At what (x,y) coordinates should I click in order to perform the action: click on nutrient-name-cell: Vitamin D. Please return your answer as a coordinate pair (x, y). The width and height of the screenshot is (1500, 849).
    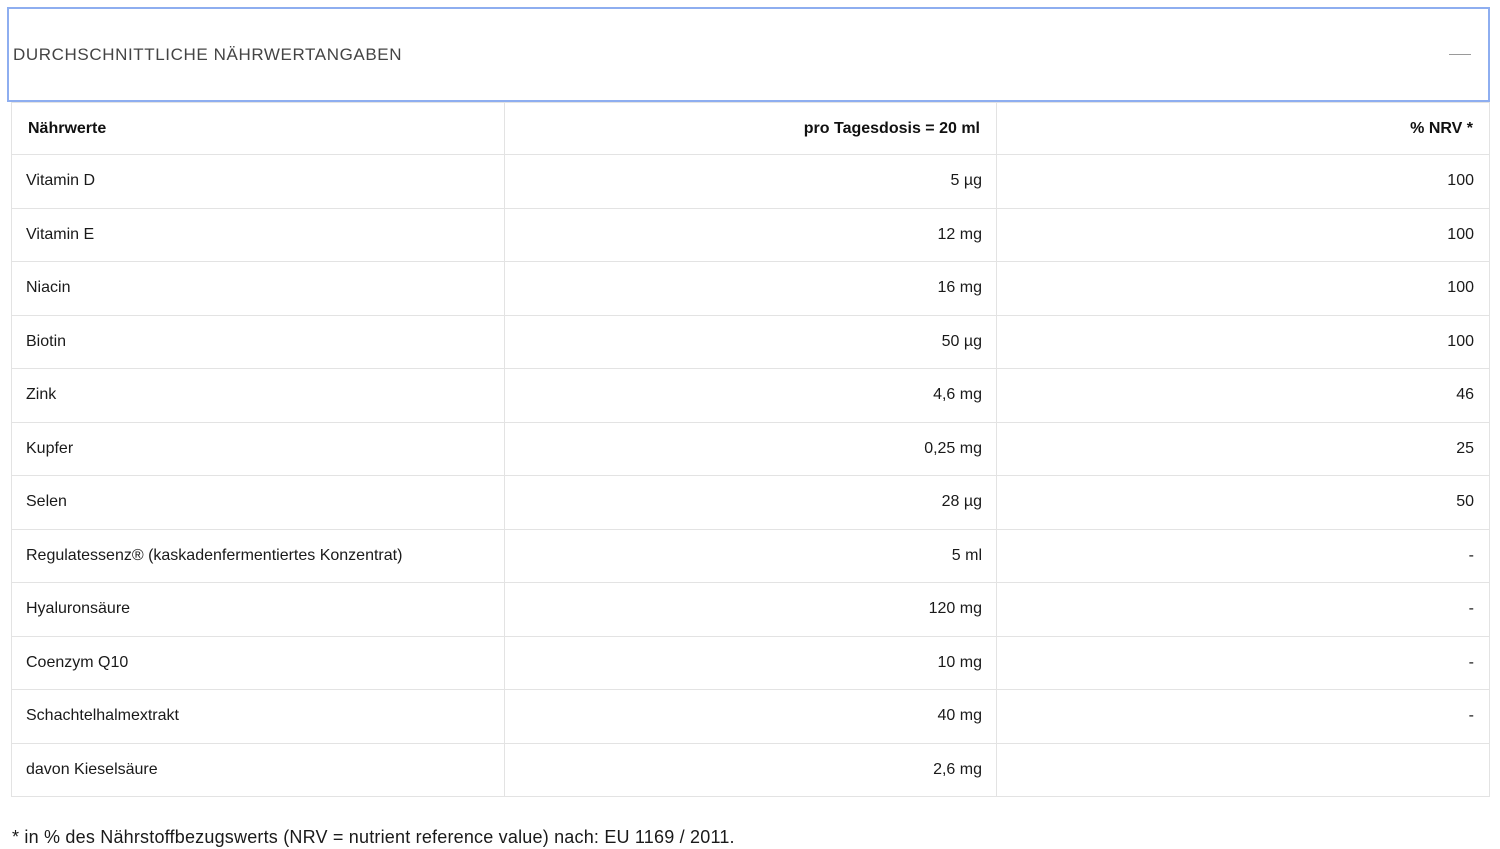
    Looking at the image, I should click on (258, 181).